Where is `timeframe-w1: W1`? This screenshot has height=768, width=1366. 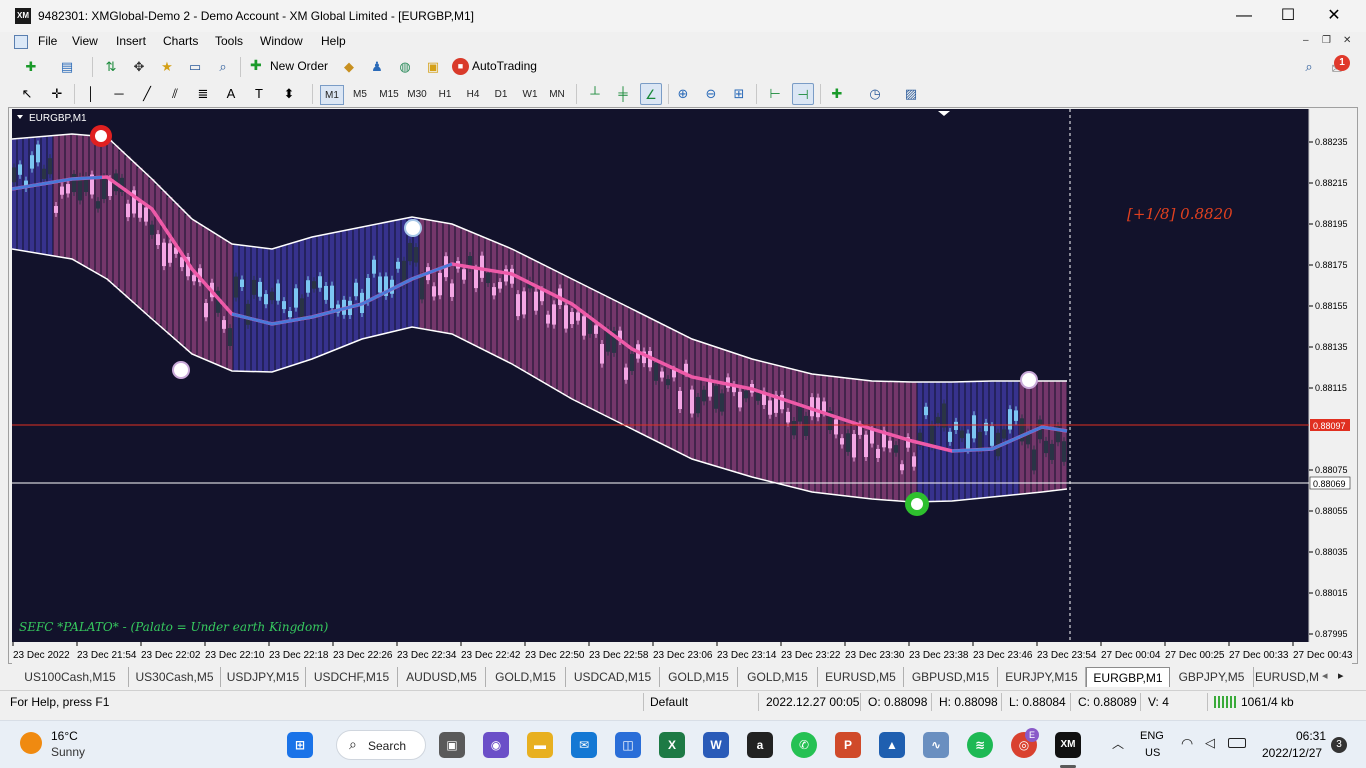 timeframe-w1: W1 is located at coordinates (530, 95).